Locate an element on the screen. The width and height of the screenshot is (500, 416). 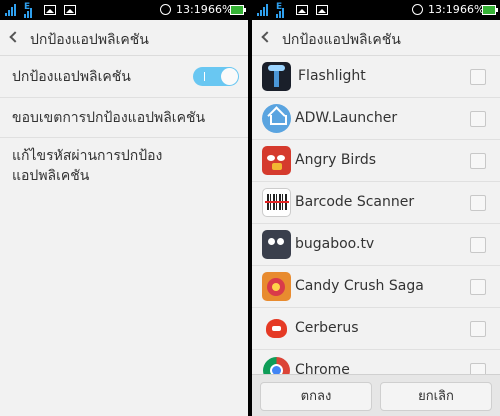
setting-label: ขอบเขตการปกป้องแอปพลิเคชัน is located at coordinates (109, 118).